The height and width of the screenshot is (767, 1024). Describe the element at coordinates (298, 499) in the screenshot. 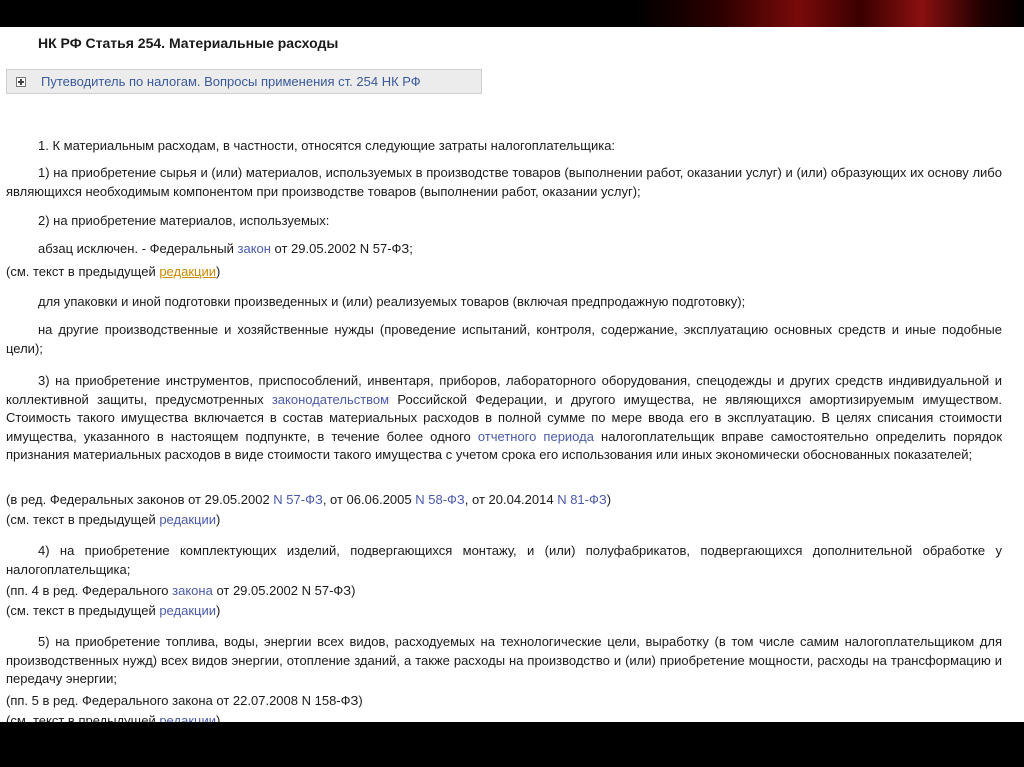

I see `law-57-link: N 57-ФЗ` at that location.